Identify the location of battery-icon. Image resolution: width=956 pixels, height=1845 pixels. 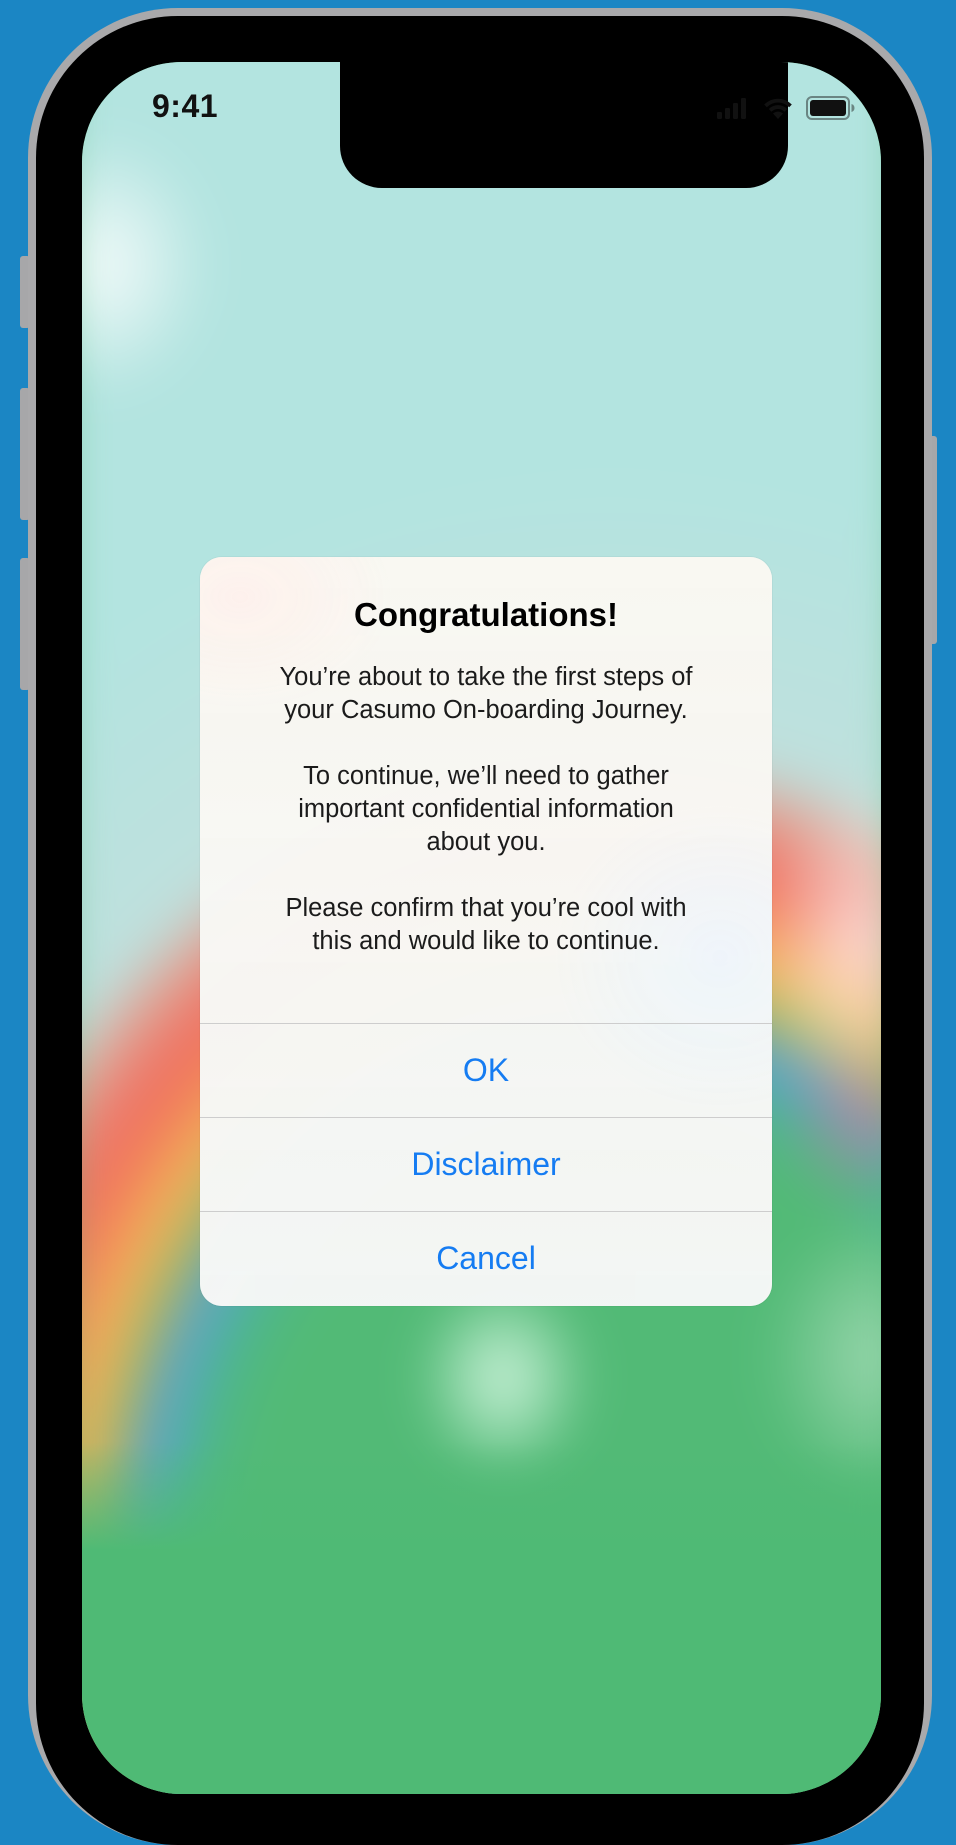
(831, 108).